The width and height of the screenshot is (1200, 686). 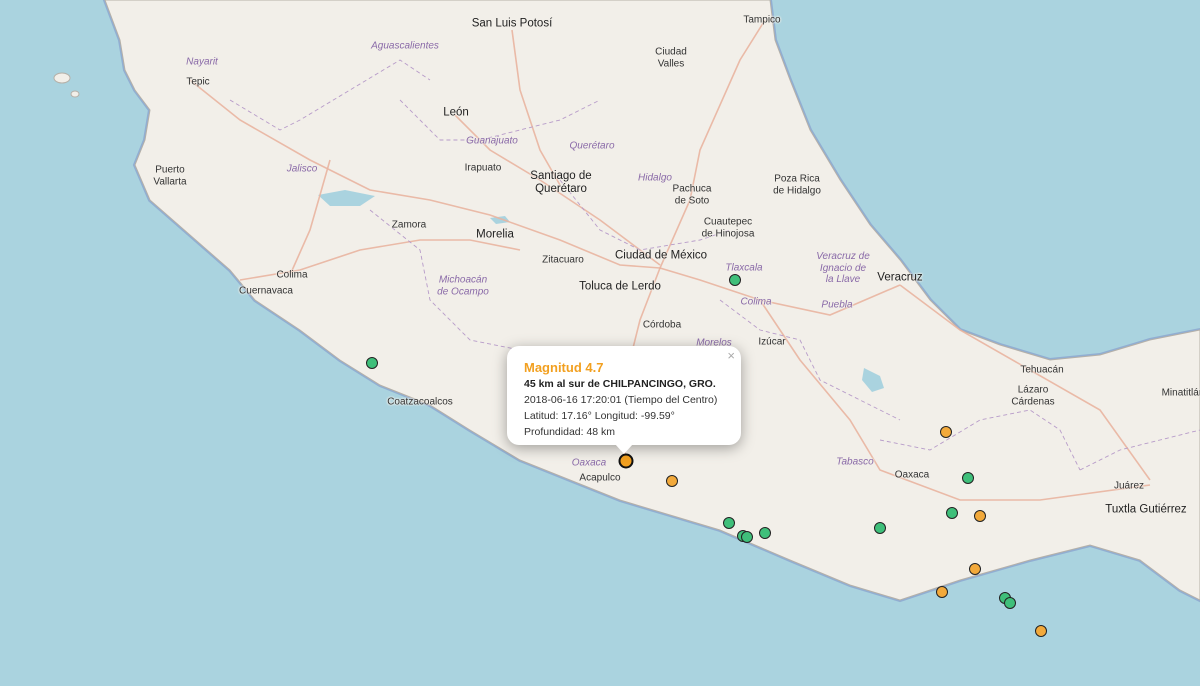 What do you see at coordinates (762, 20) in the screenshot?
I see `place-label: Tampico` at bounding box center [762, 20].